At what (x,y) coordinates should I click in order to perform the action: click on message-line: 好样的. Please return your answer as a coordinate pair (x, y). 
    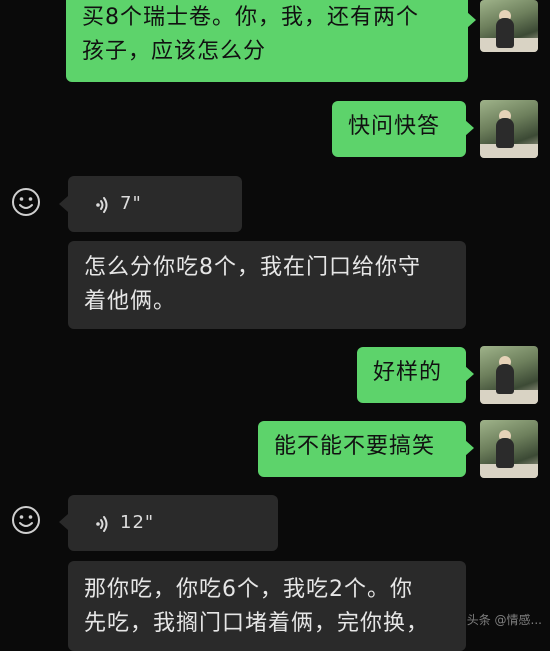
    Looking at the image, I should click on (408, 372).